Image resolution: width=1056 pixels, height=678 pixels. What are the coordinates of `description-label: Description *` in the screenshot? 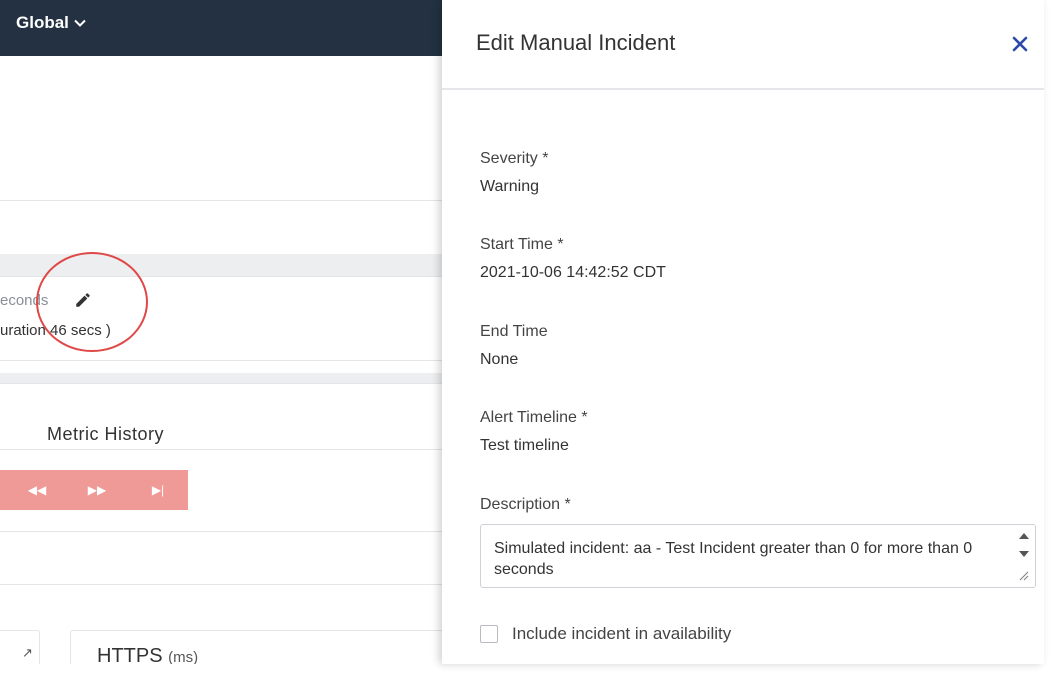 It's located at (525, 504).